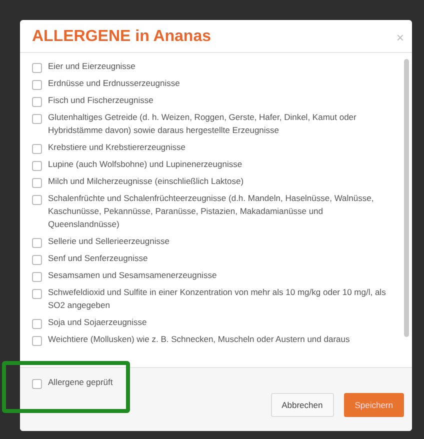  What do you see at coordinates (400, 37) in the screenshot?
I see `close-button: ×` at bounding box center [400, 37].